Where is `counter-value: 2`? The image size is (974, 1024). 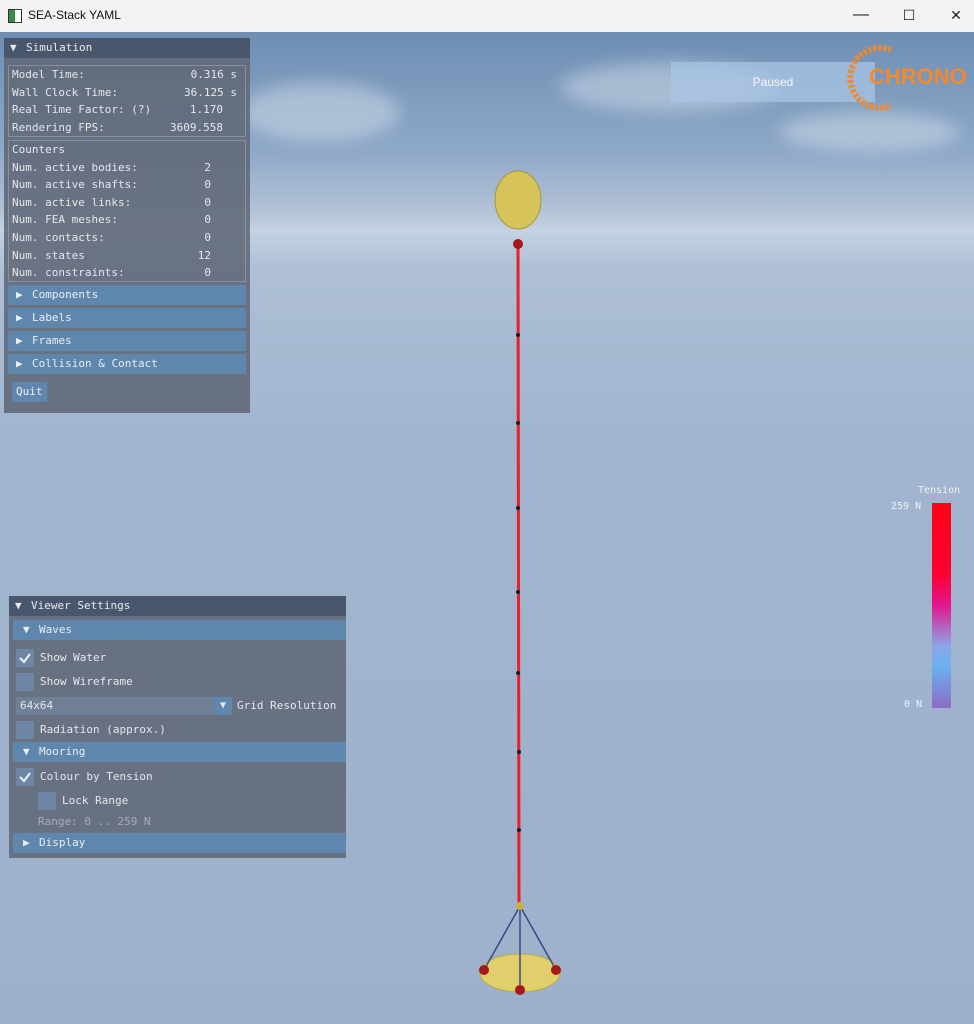
counter-value: 2 is located at coordinates (207, 167).